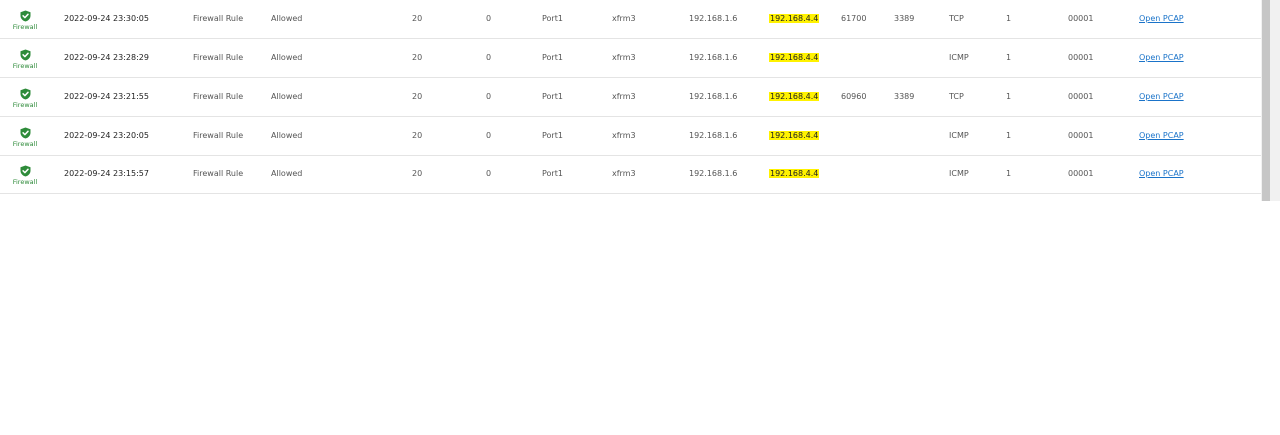 The image size is (1280, 435). Describe the element at coordinates (106, 96) in the screenshot. I see `time-cell: 2022-09-24 23:21:55` at that location.